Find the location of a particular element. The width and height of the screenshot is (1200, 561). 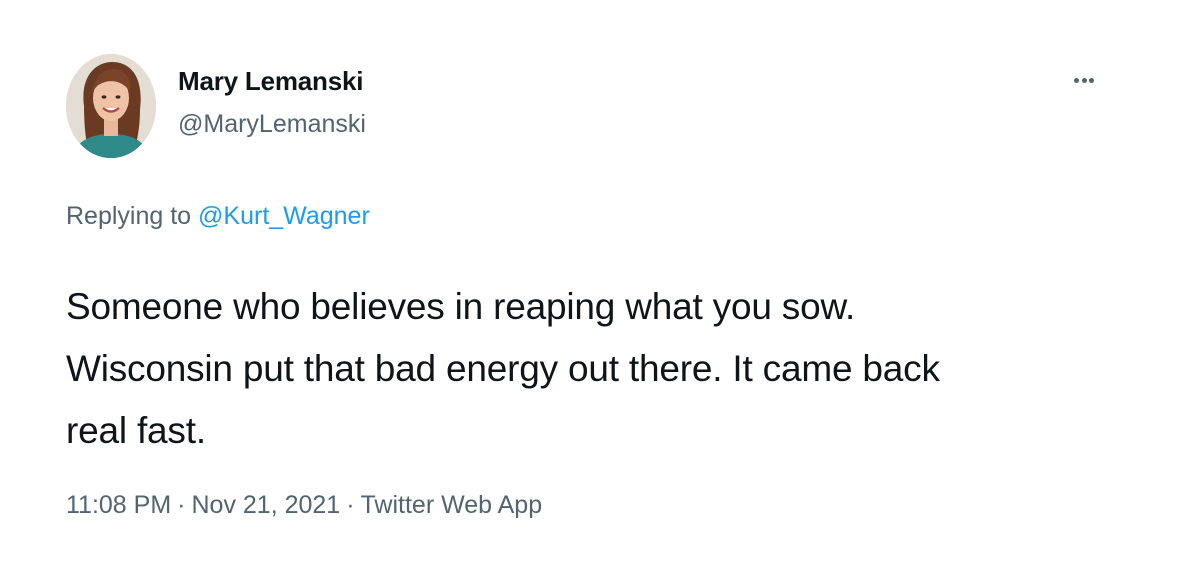

author-display-name: Mary Lemanski is located at coordinates (270, 81).